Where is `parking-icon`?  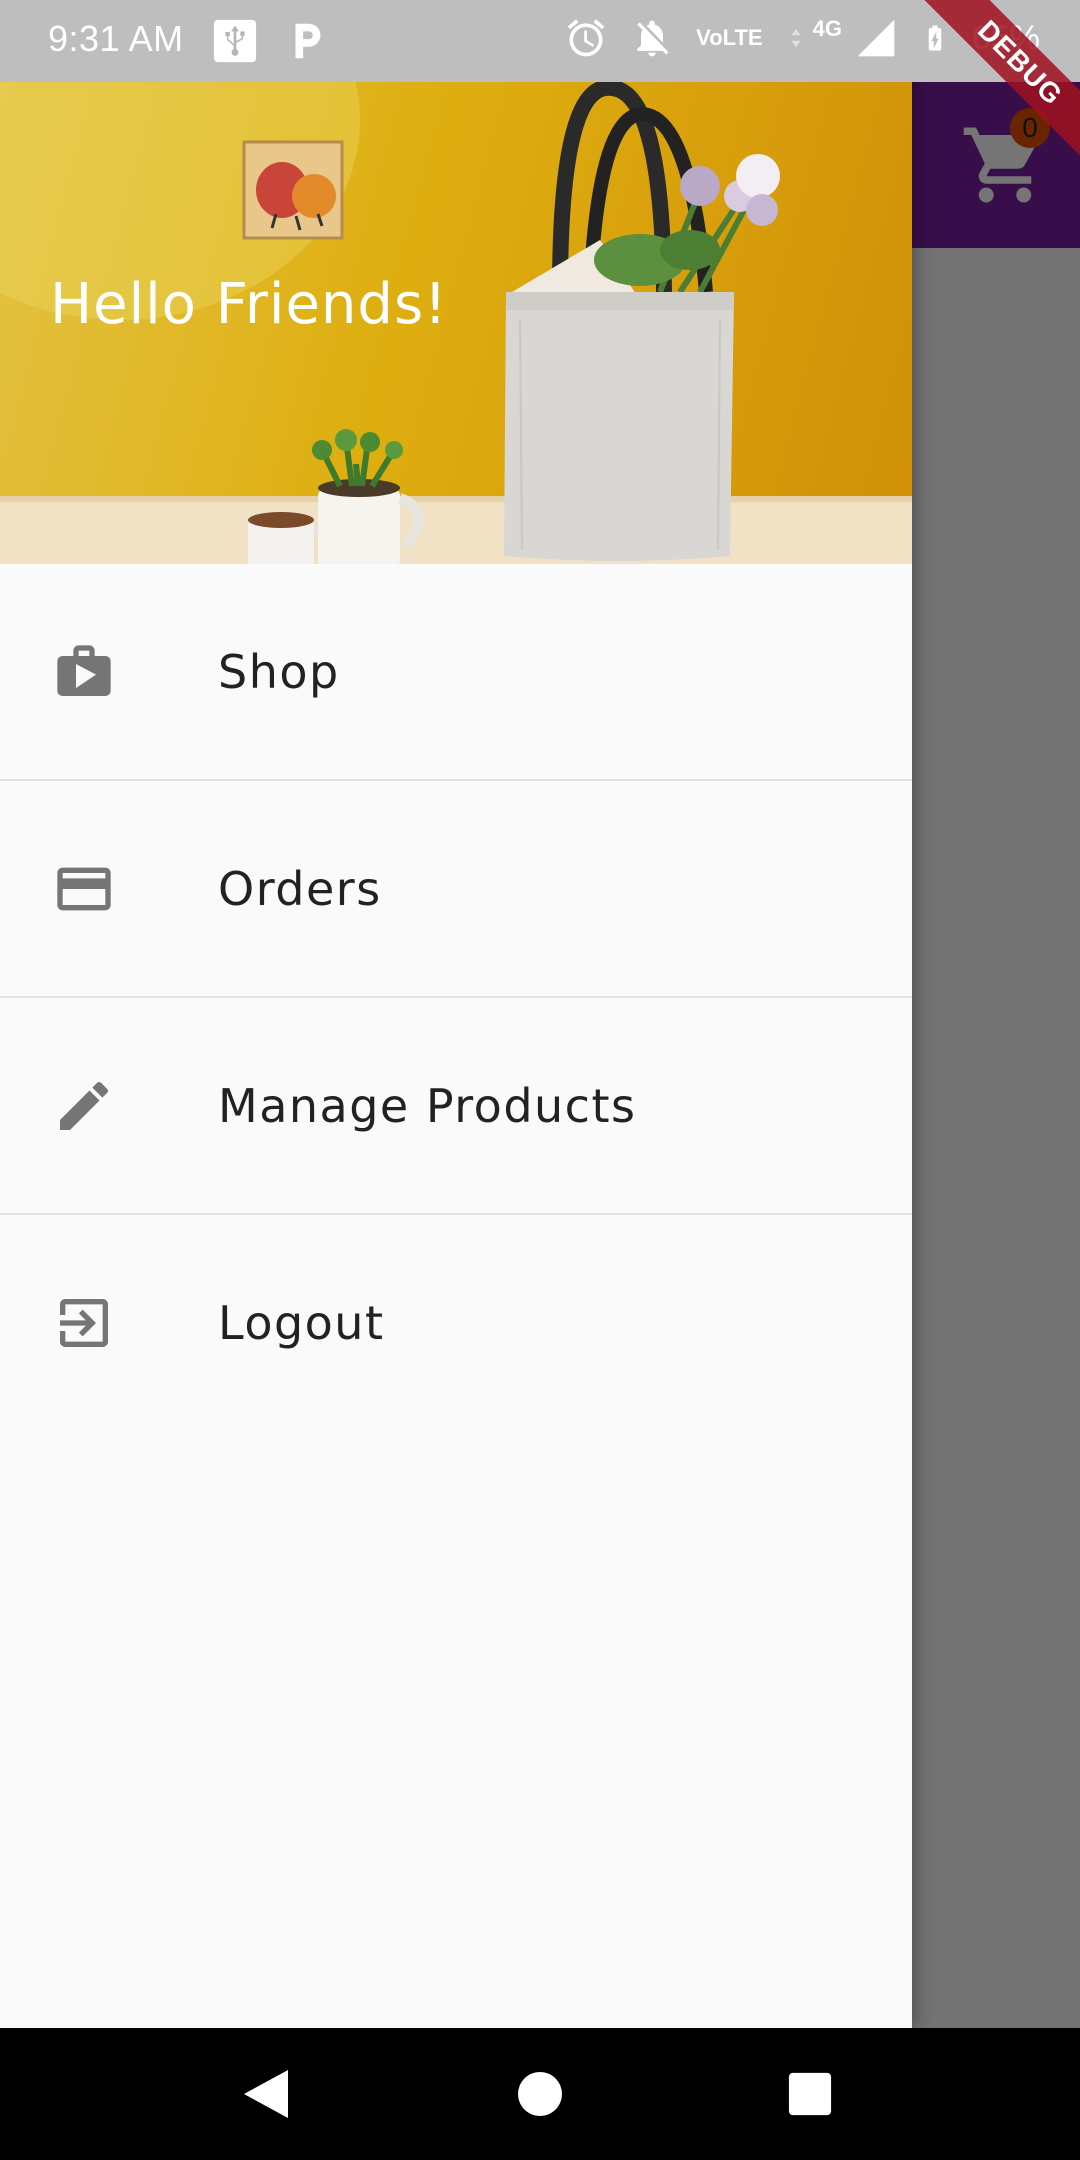
parking-icon is located at coordinates (308, 41).